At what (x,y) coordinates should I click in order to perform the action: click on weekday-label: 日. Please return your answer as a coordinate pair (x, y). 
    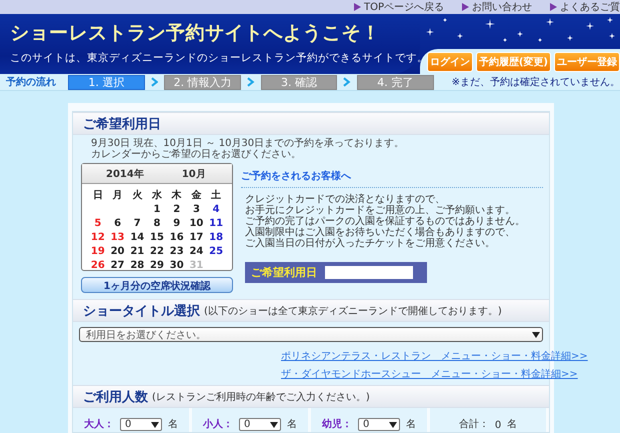
    Looking at the image, I should click on (98, 196).